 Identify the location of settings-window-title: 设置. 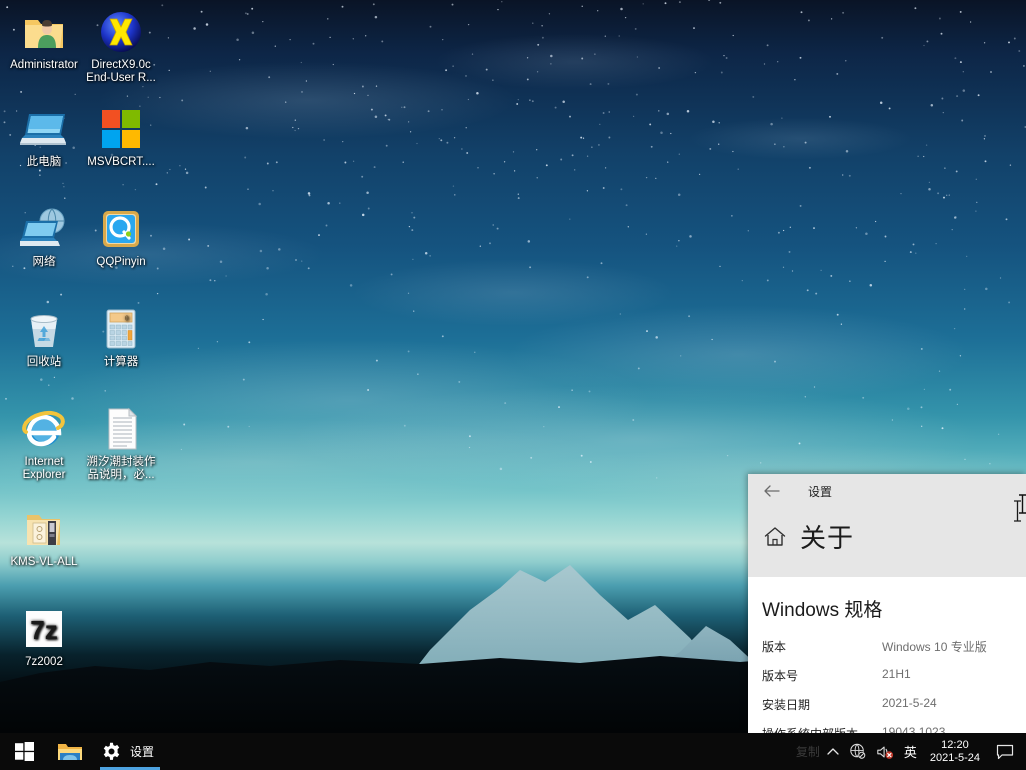
(820, 491).